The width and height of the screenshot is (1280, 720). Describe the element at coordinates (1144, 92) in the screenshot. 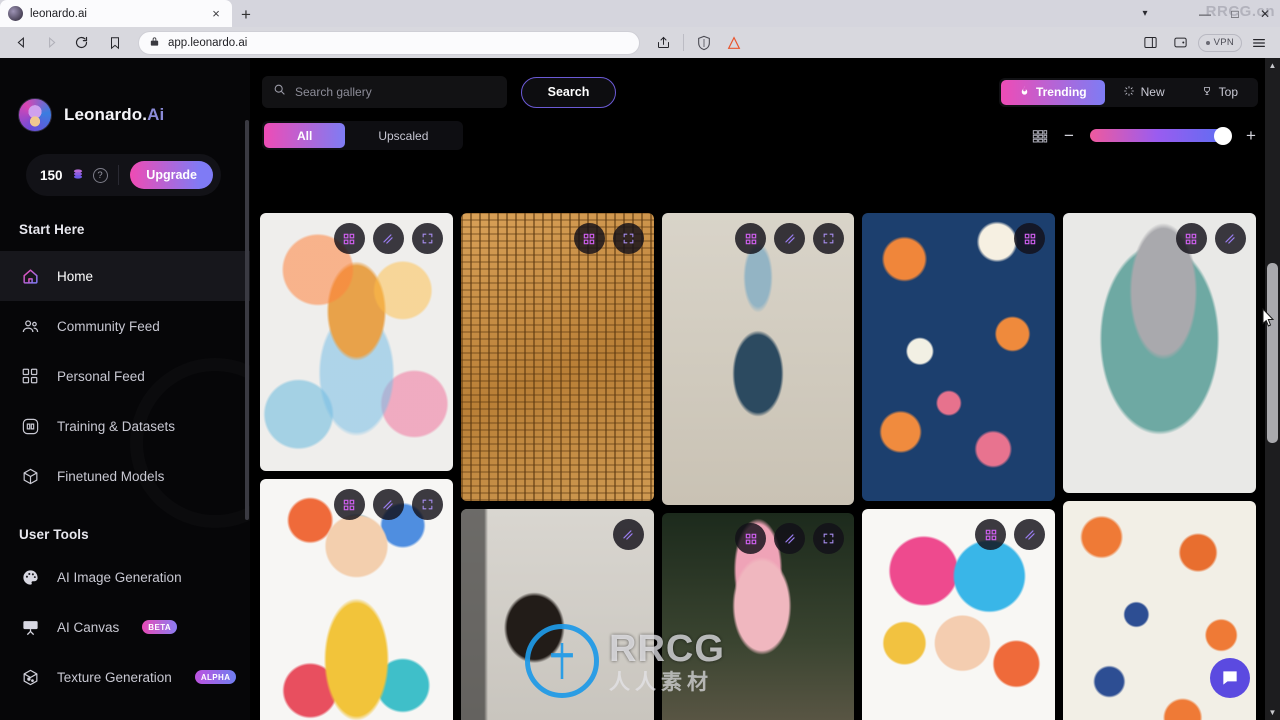

I see `tab-new: New` at that location.